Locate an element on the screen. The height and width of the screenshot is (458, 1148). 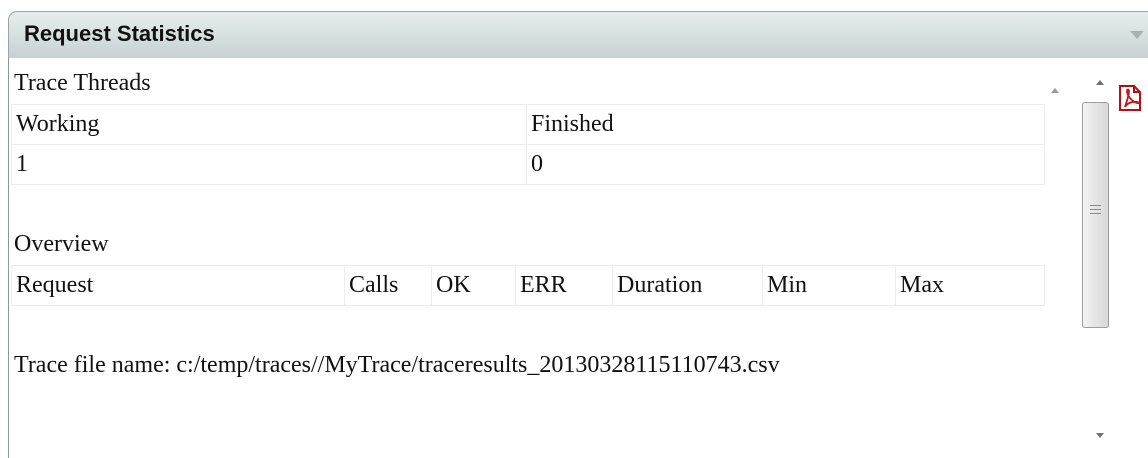
finished-count: 0 is located at coordinates (785, 164).